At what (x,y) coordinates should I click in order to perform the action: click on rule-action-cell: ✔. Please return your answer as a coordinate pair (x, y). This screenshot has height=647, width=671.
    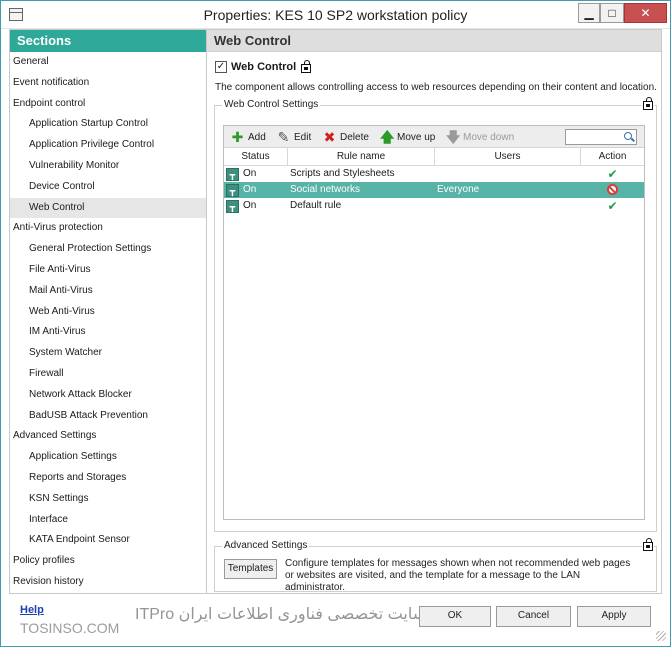
    Looking at the image, I should click on (612, 174).